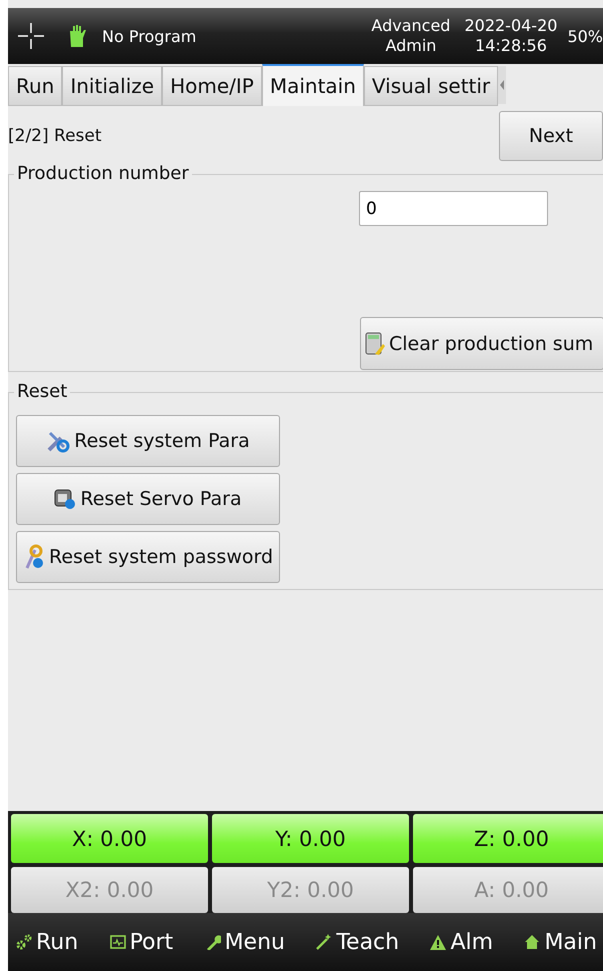  Describe the element at coordinates (310, 838) in the screenshot. I see `axis-position: Y: 0.00` at that location.